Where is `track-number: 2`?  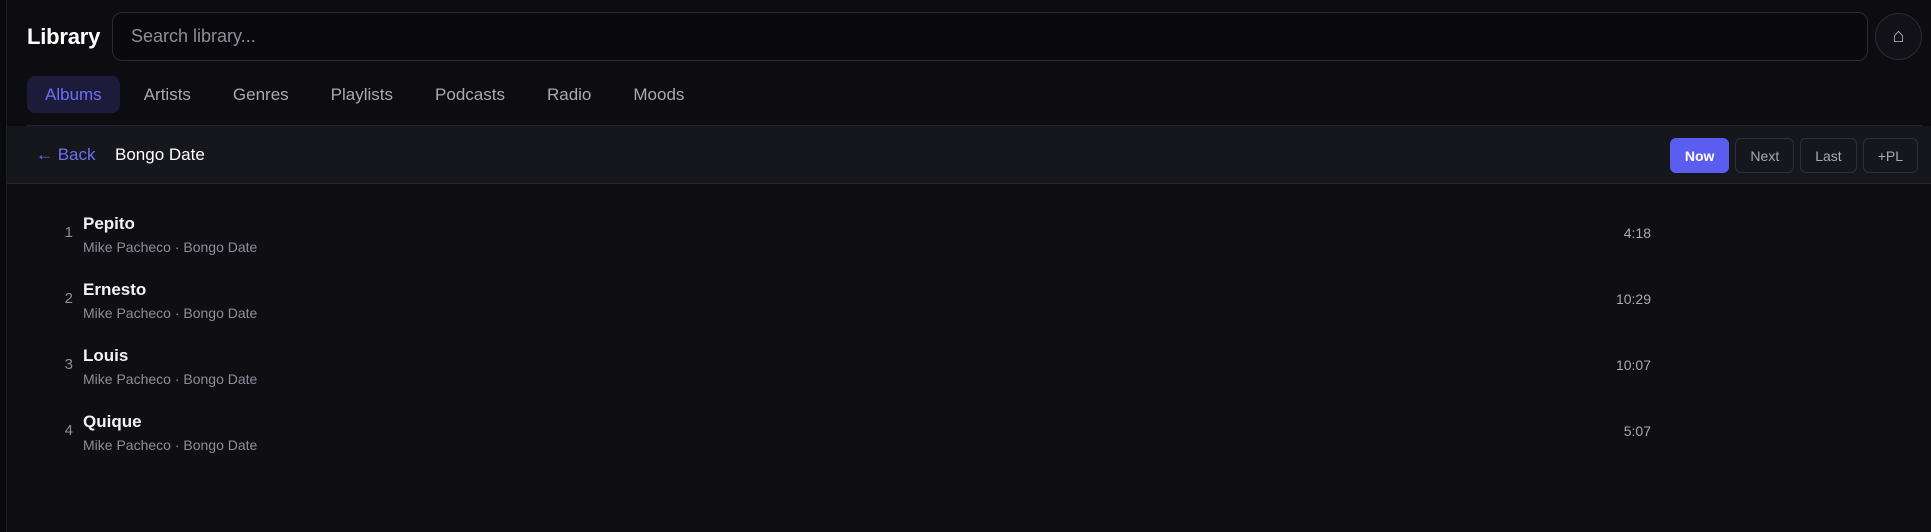
track-number: 2 is located at coordinates (68, 298).